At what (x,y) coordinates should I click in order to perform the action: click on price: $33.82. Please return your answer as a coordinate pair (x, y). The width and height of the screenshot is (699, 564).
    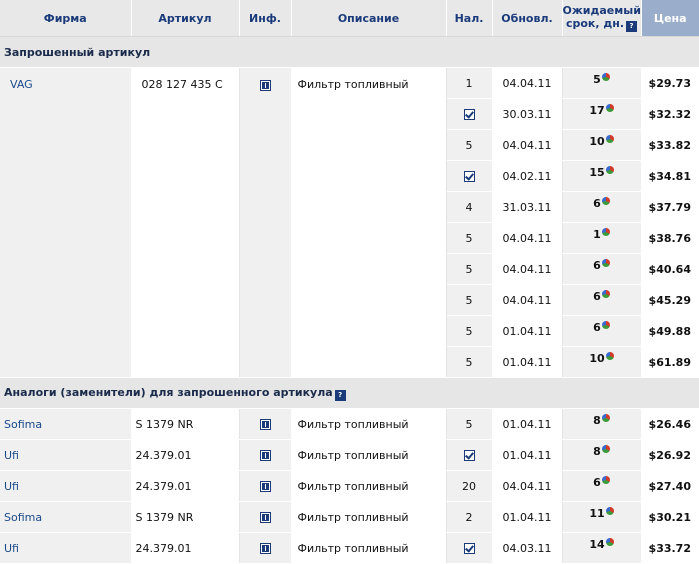
    Looking at the image, I should click on (669, 145).